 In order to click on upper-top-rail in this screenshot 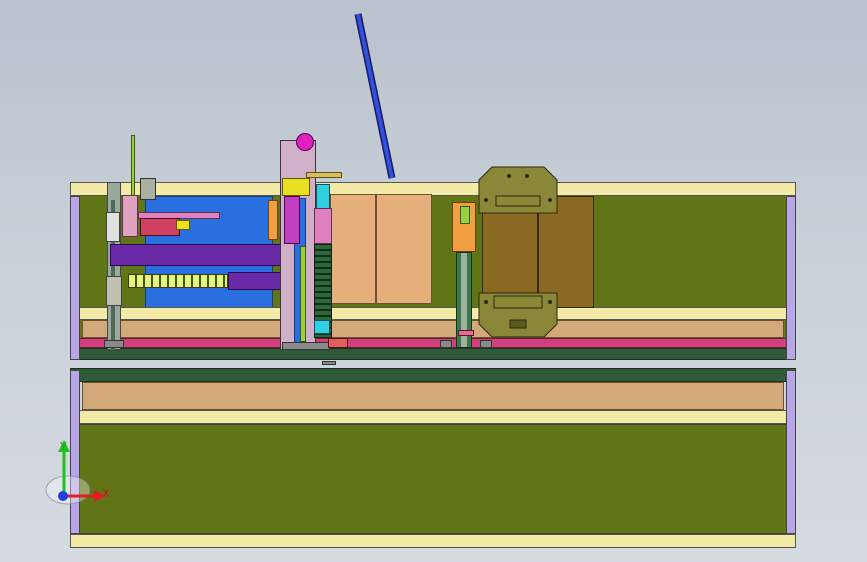, I will do `click(433, 189)`.